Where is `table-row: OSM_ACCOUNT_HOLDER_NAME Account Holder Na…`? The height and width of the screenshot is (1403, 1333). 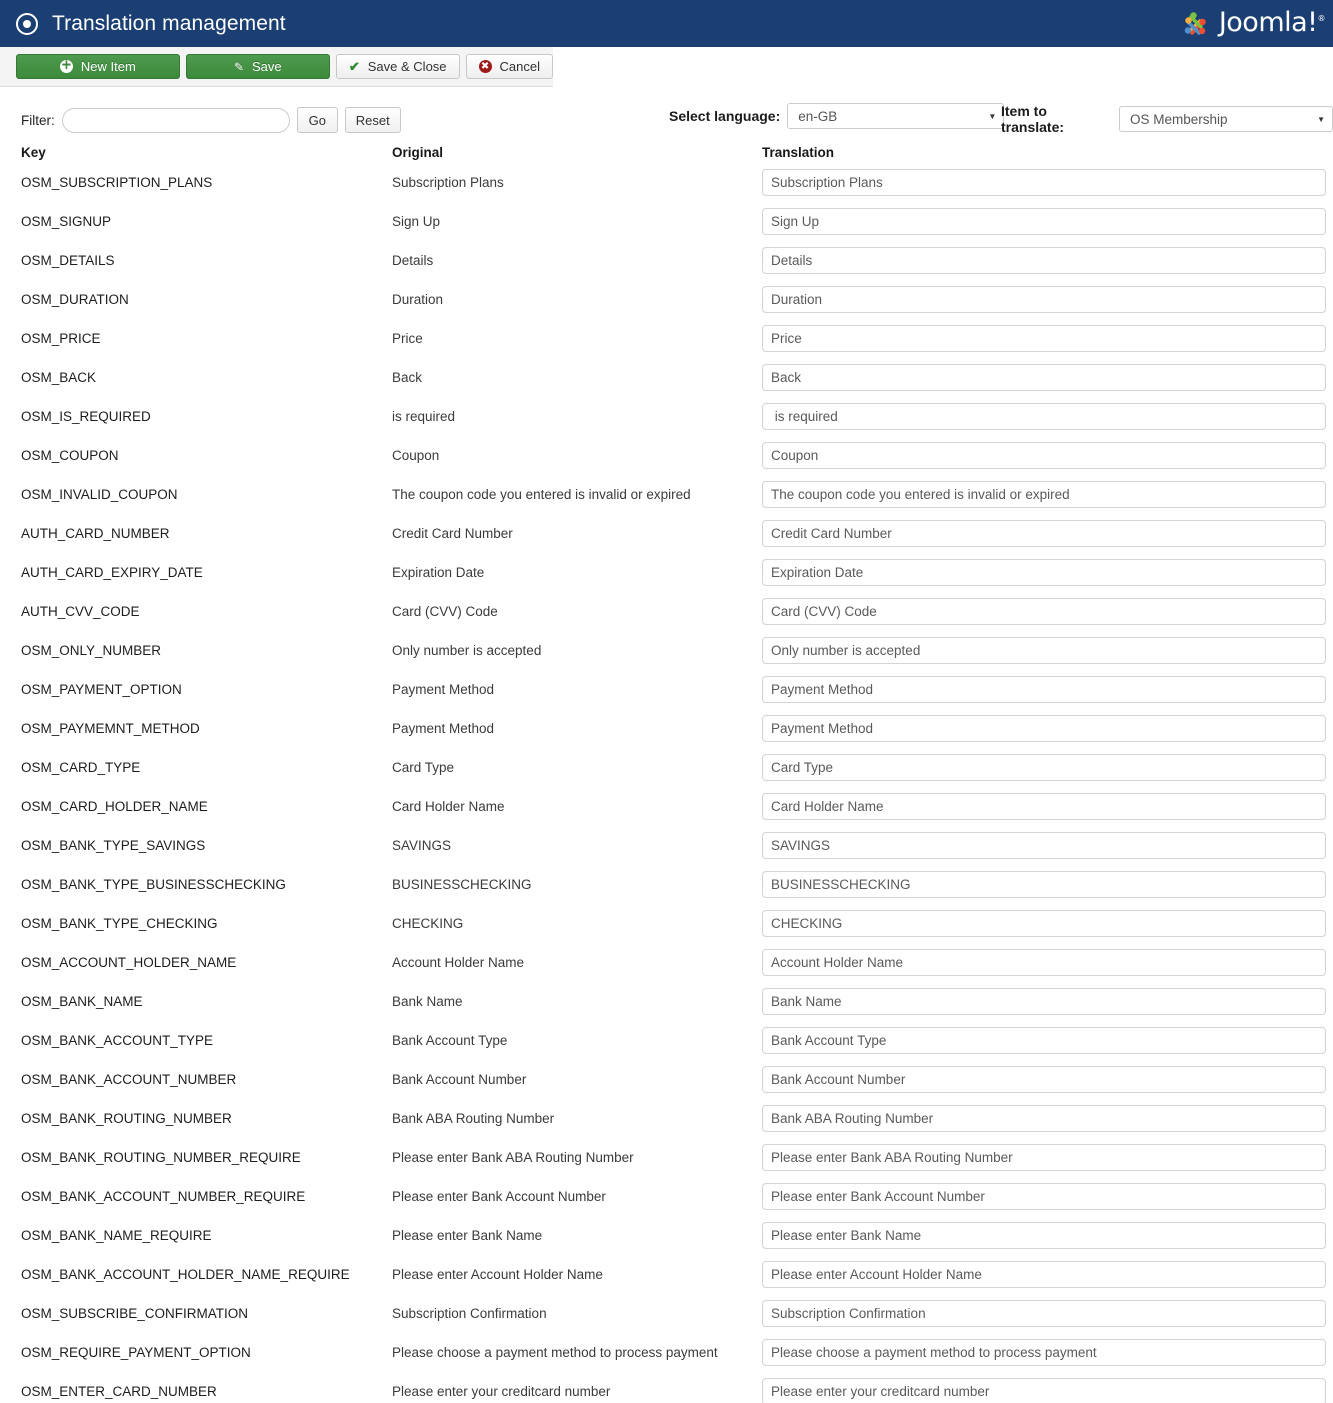 table-row: OSM_ACCOUNT_HOLDER_NAME Account Holder Na… is located at coordinates (666, 962).